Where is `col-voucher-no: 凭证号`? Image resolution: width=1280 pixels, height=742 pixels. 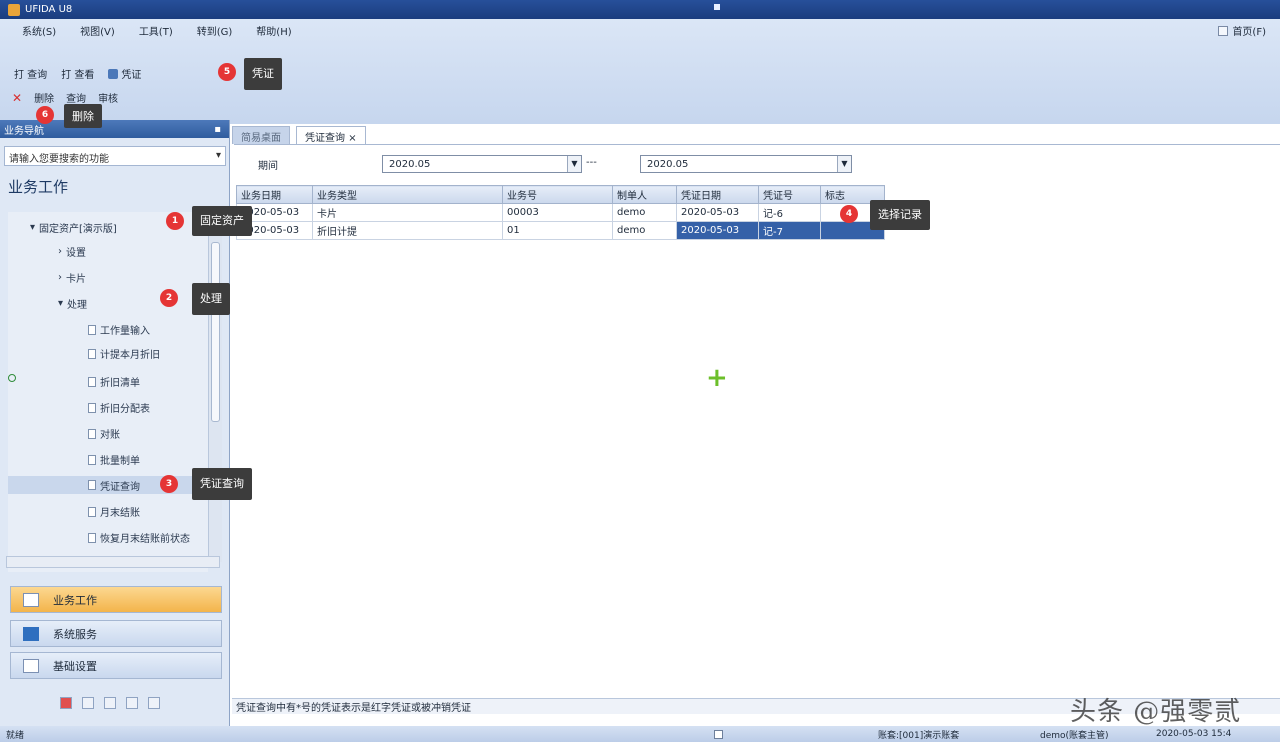
col-voucher-no: 凭证号 is located at coordinates (789, 194).